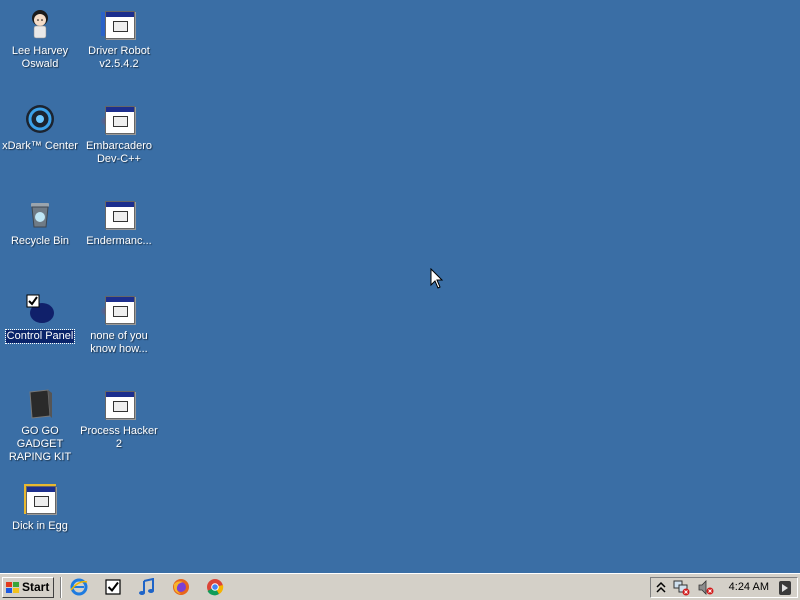 The image size is (800, 600). I want to click on firefox-icon, so click(181, 587).